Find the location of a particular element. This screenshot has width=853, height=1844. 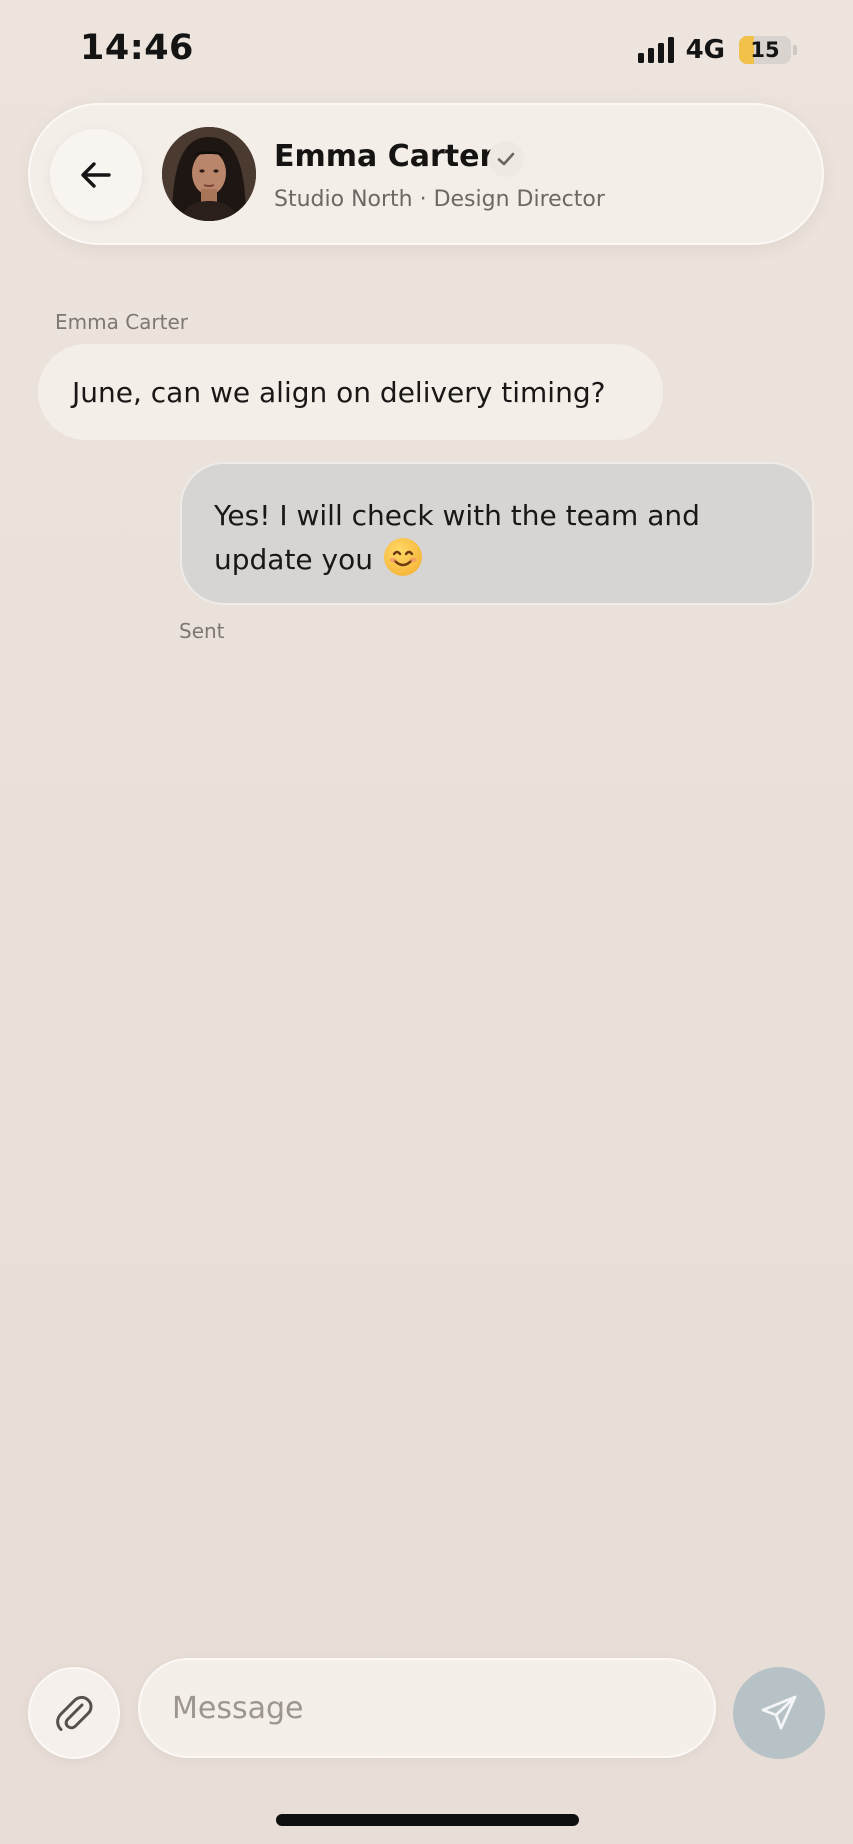

incoming-message-text: June, can we align on delivery timing? is located at coordinates (339, 392).